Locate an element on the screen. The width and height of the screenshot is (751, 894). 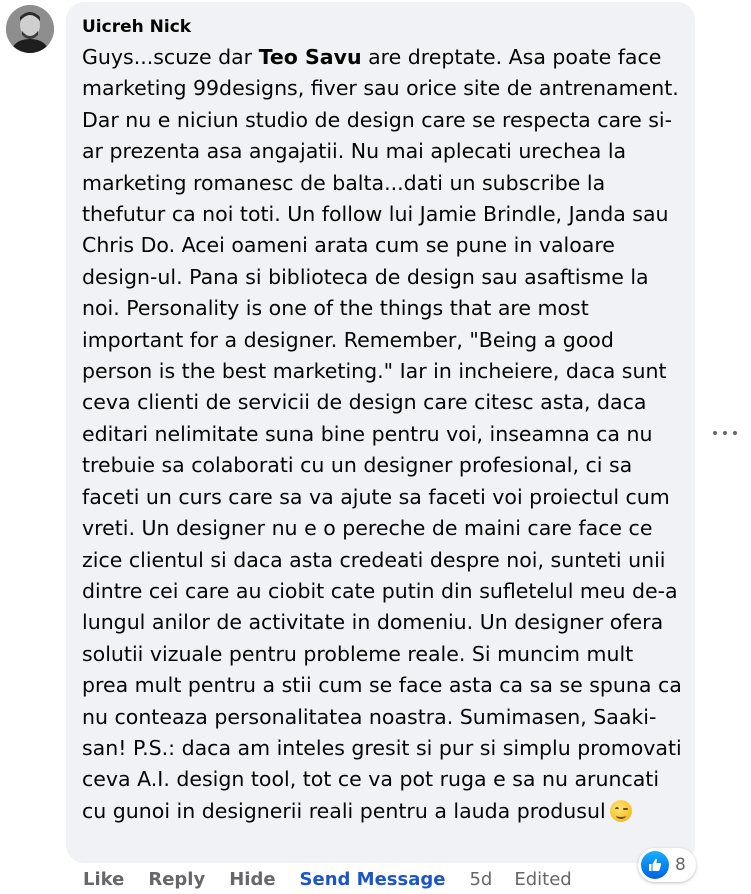
reaction-count: 8 is located at coordinates (680, 865).